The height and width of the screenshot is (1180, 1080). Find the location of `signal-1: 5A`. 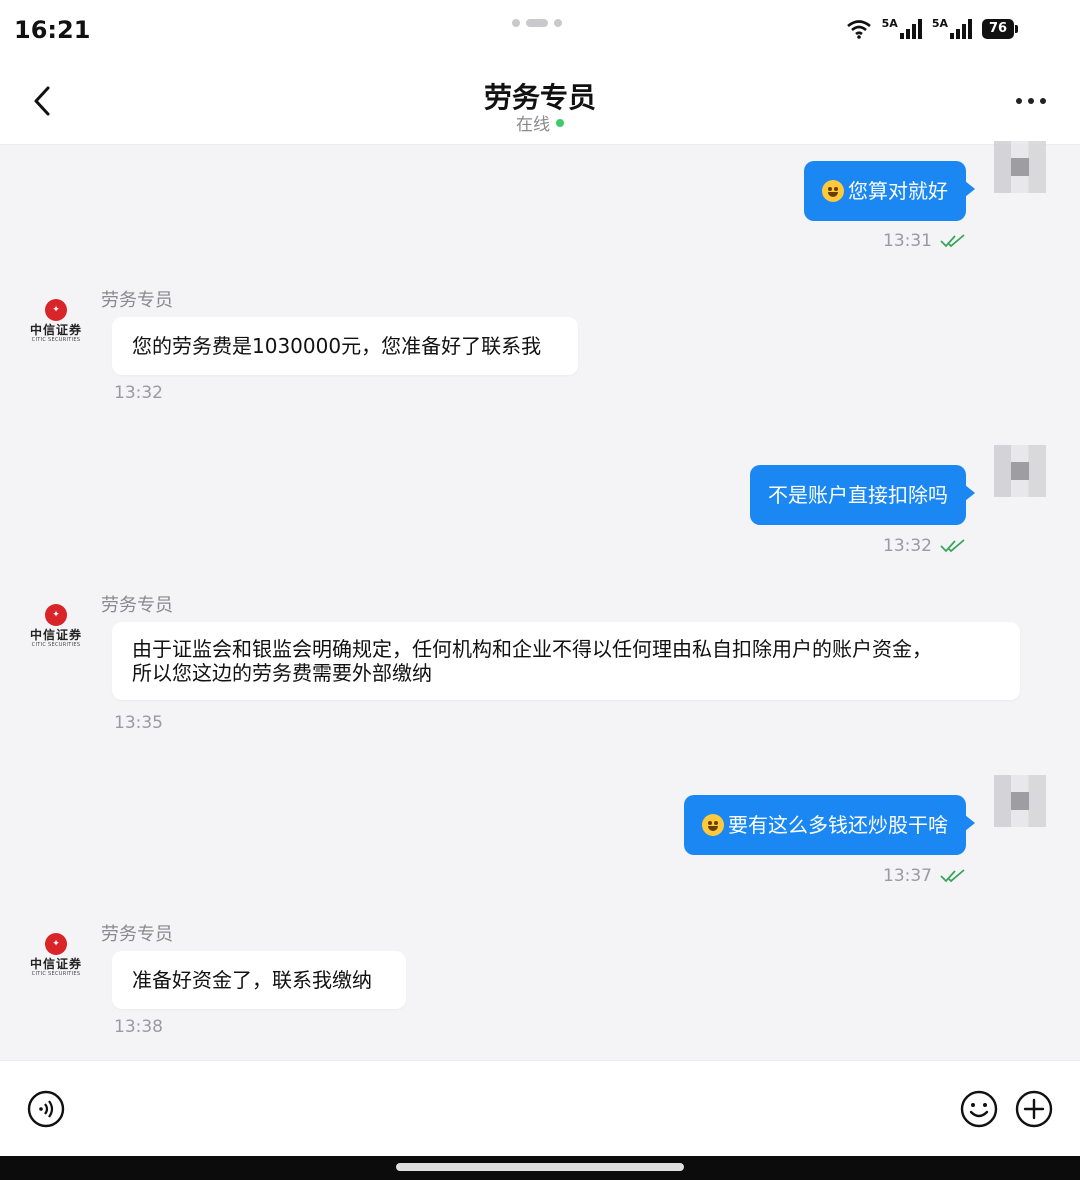

signal-1: 5A is located at coordinates (902, 28).